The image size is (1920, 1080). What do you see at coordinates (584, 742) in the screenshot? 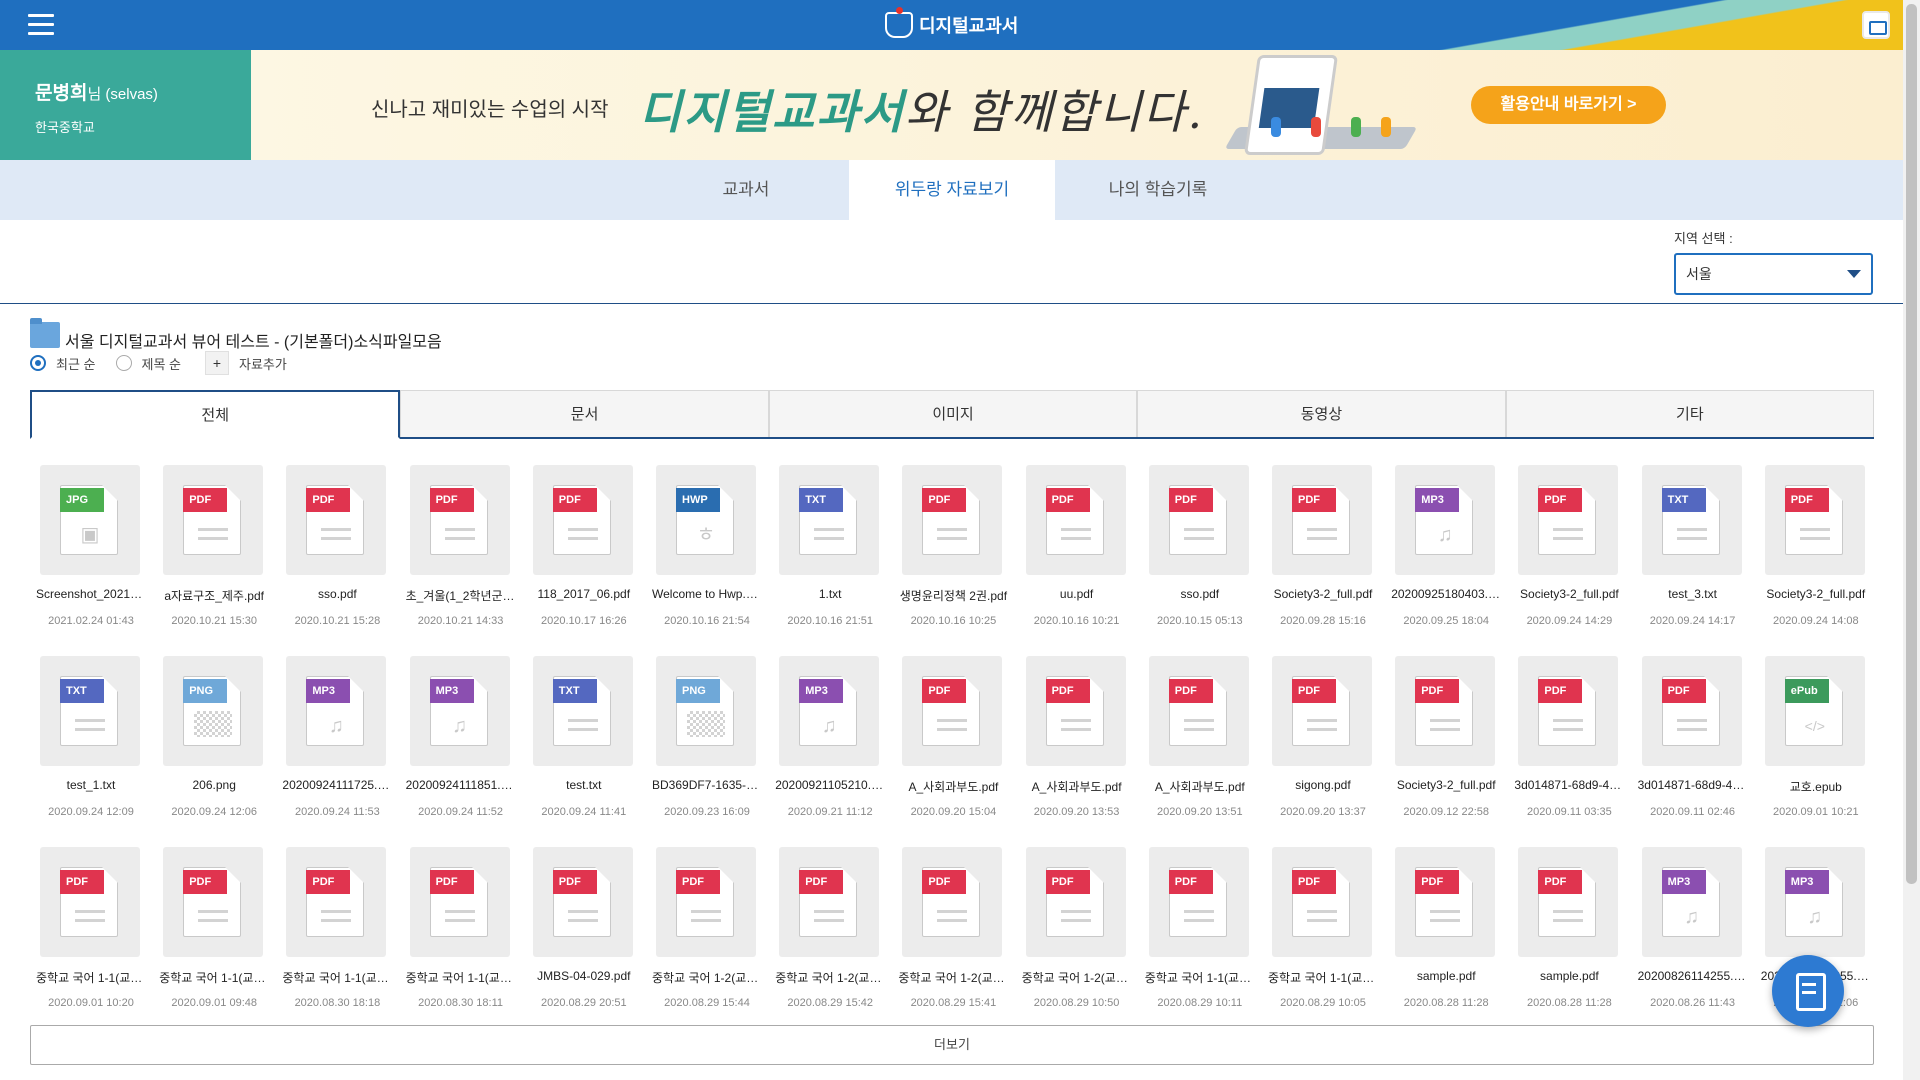
I see `file-item: TXT test.txt 2020.09.24 11:41` at bounding box center [584, 742].